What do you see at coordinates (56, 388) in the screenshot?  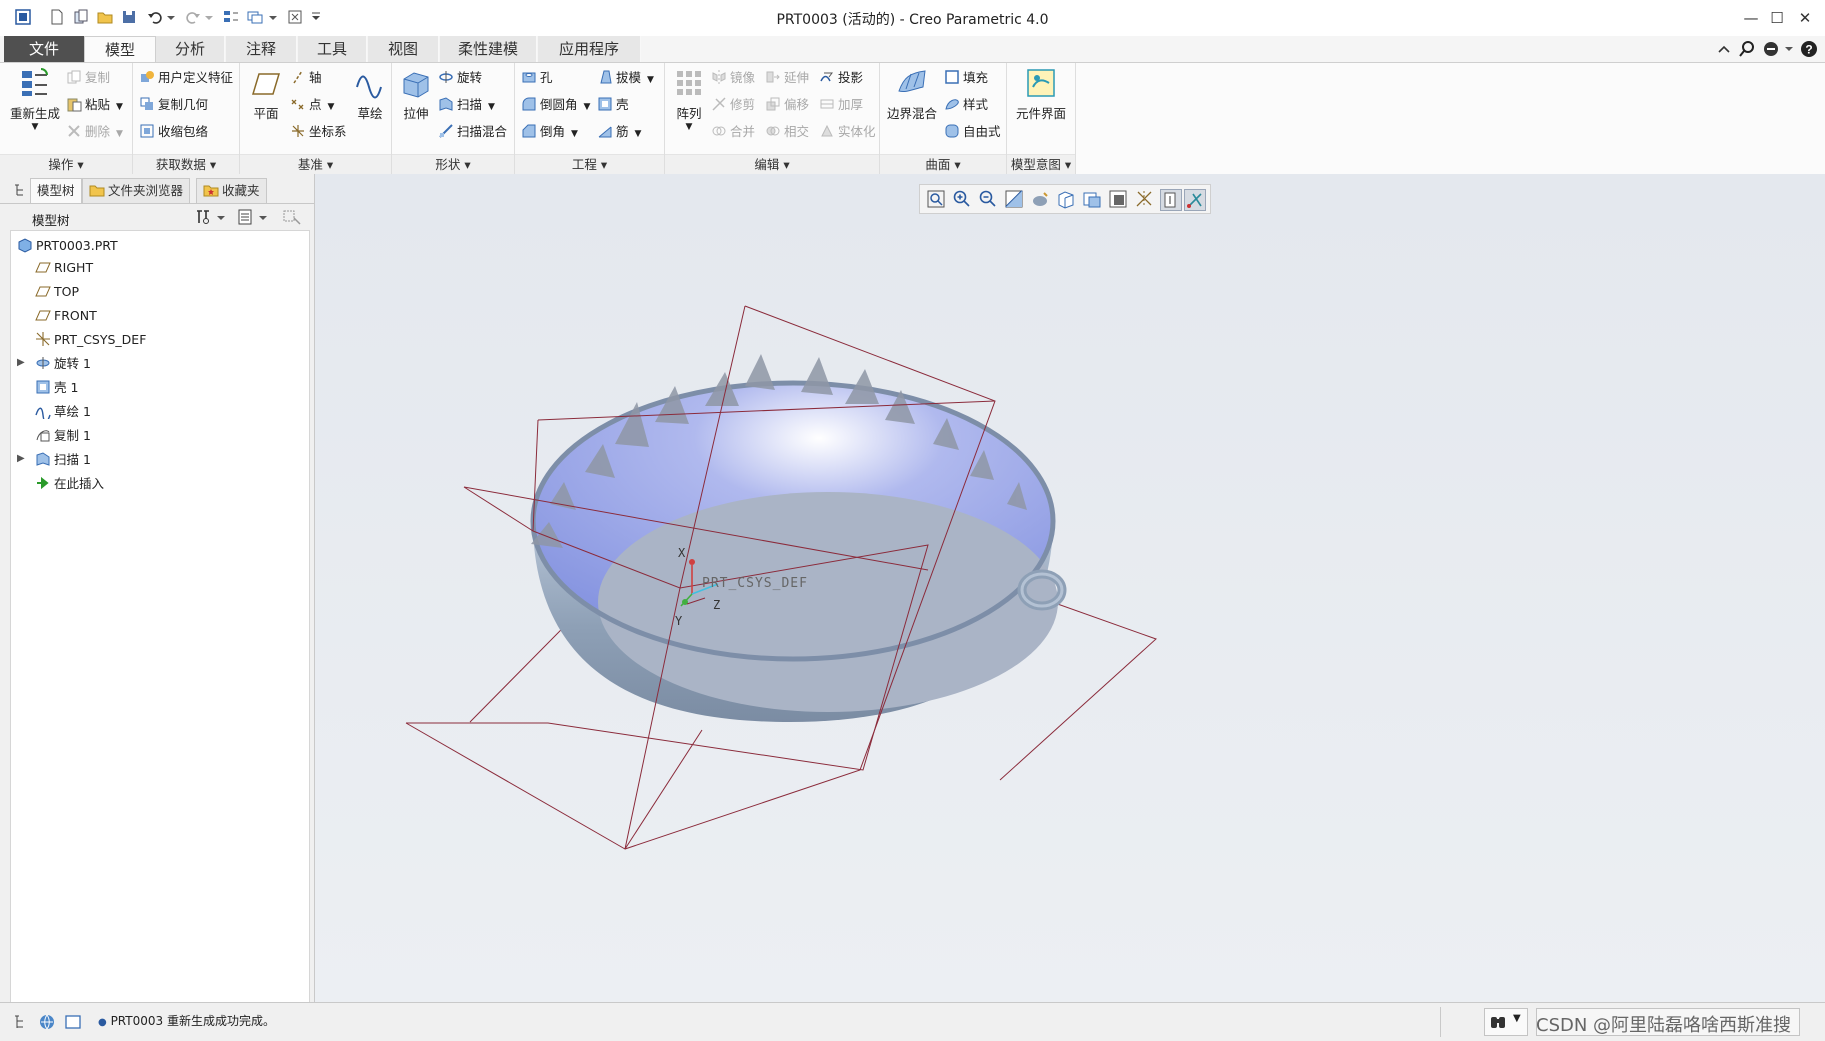 I see `tree-item-shell: 壳 1` at bounding box center [56, 388].